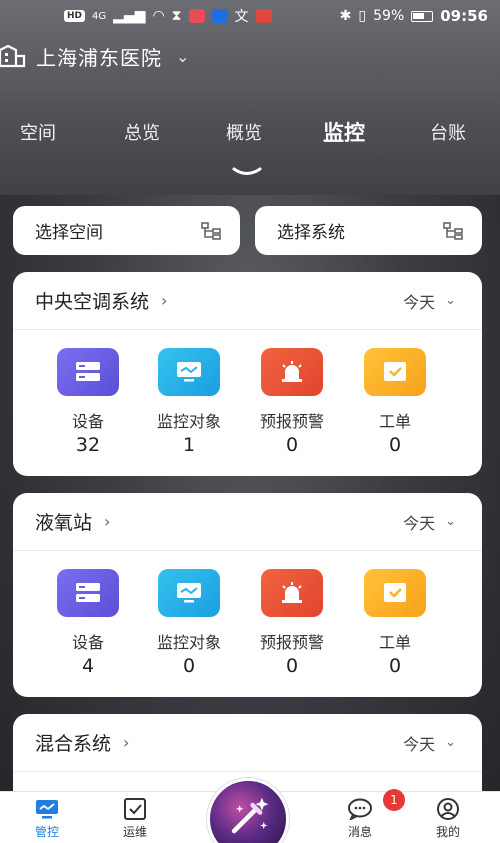 The width and height of the screenshot is (500, 843). Describe the element at coordinates (247, 743) in the screenshot. I see `card-header: 混合系统 › 今天 ⌄` at that location.